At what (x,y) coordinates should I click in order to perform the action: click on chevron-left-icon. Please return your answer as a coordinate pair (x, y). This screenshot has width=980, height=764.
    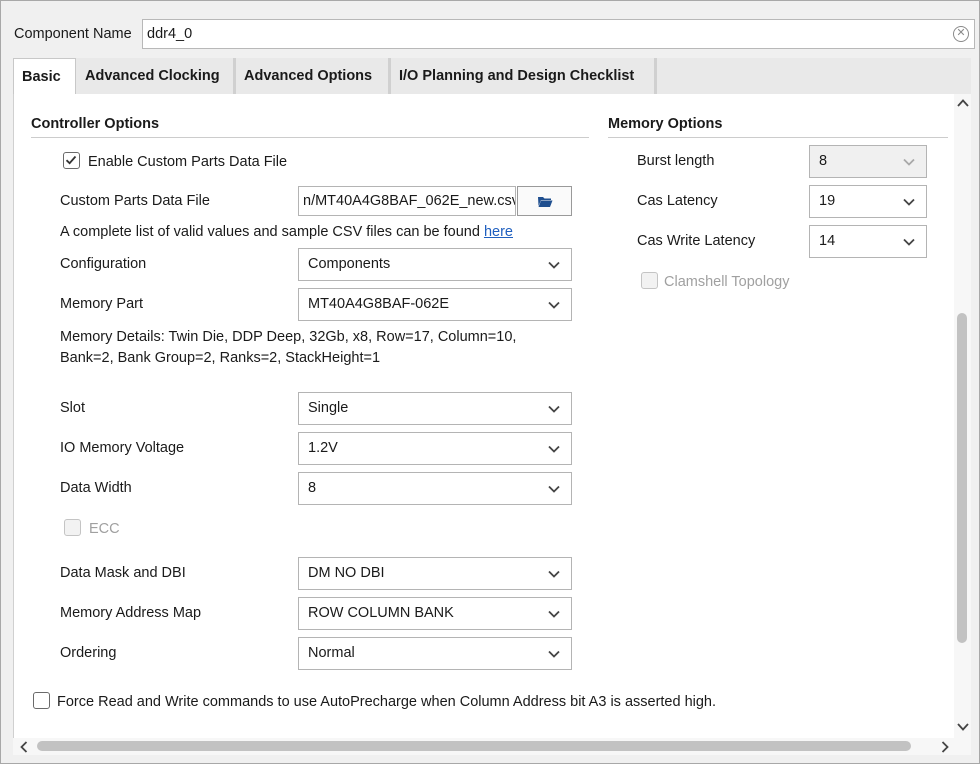
    Looking at the image, I should click on (24, 747).